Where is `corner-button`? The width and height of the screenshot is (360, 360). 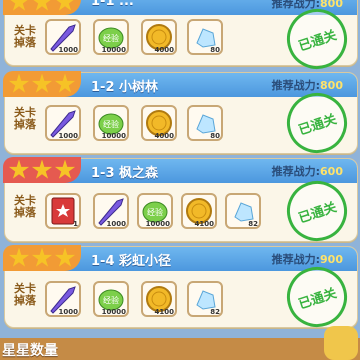
corner-button is located at coordinates (341, 343).